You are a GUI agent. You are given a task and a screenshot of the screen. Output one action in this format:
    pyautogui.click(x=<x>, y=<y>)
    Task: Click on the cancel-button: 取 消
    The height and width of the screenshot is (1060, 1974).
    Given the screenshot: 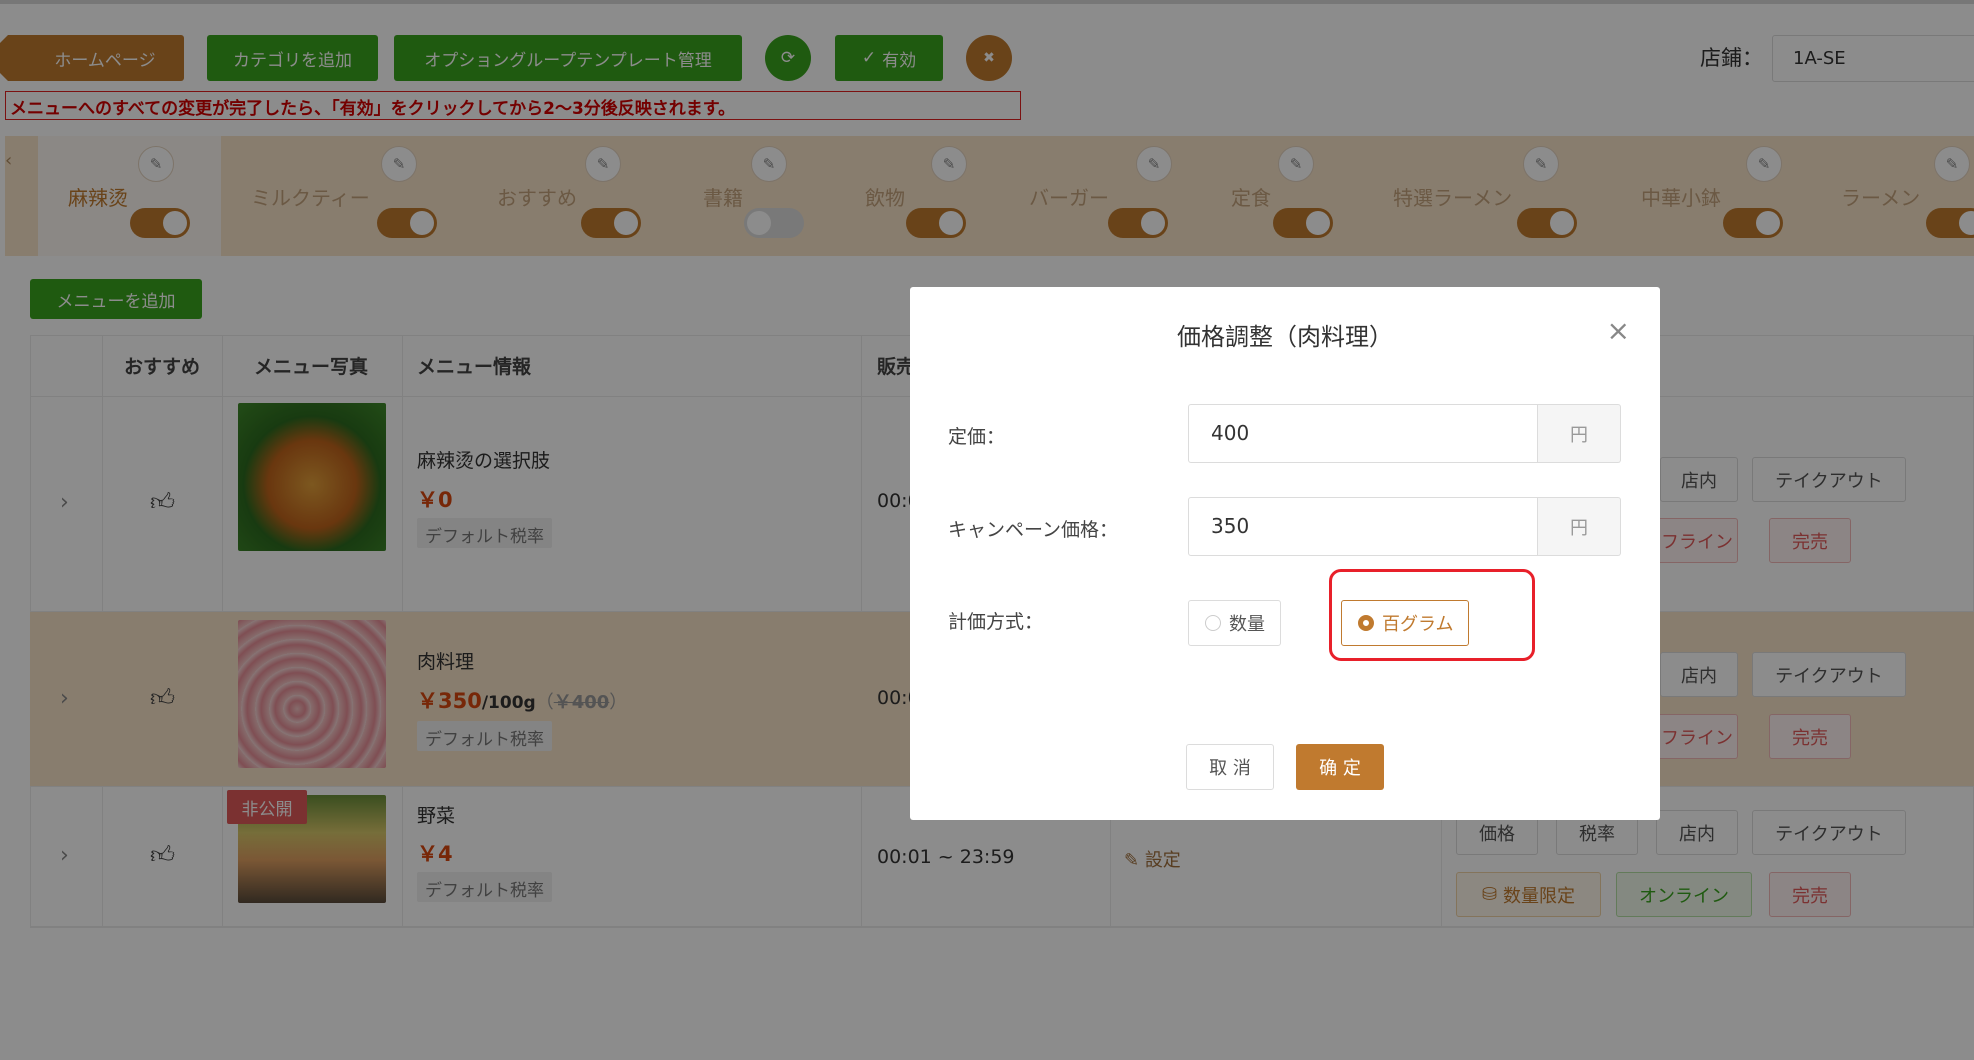 What is the action you would take?
    pyautogui.click(x=1230, y=767)
    